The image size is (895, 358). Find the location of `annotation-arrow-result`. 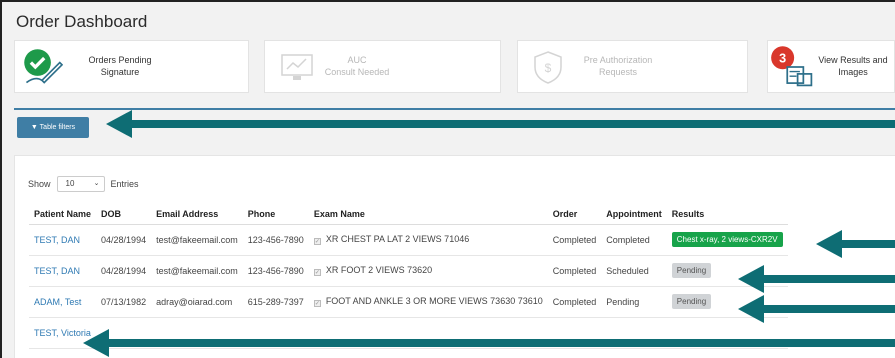

annotation-arrow-result is located at coordinates (855, 244).